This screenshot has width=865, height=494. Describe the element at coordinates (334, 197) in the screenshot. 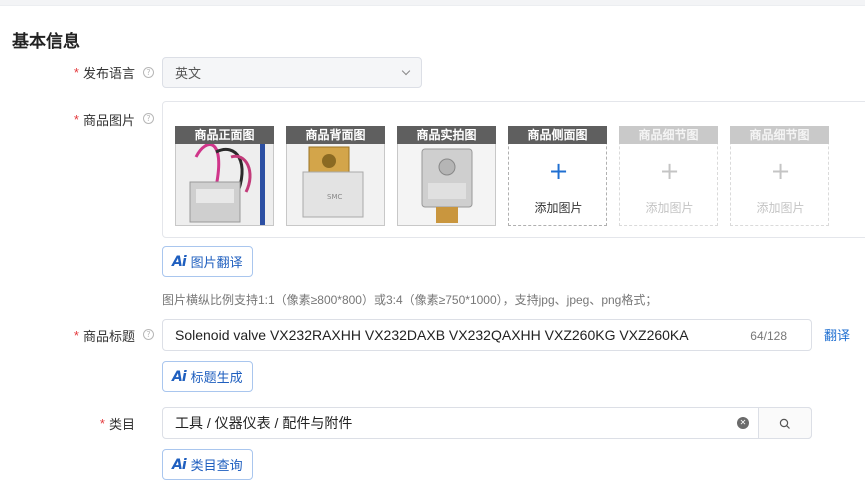

I see `svg-text: SMC` at that location.